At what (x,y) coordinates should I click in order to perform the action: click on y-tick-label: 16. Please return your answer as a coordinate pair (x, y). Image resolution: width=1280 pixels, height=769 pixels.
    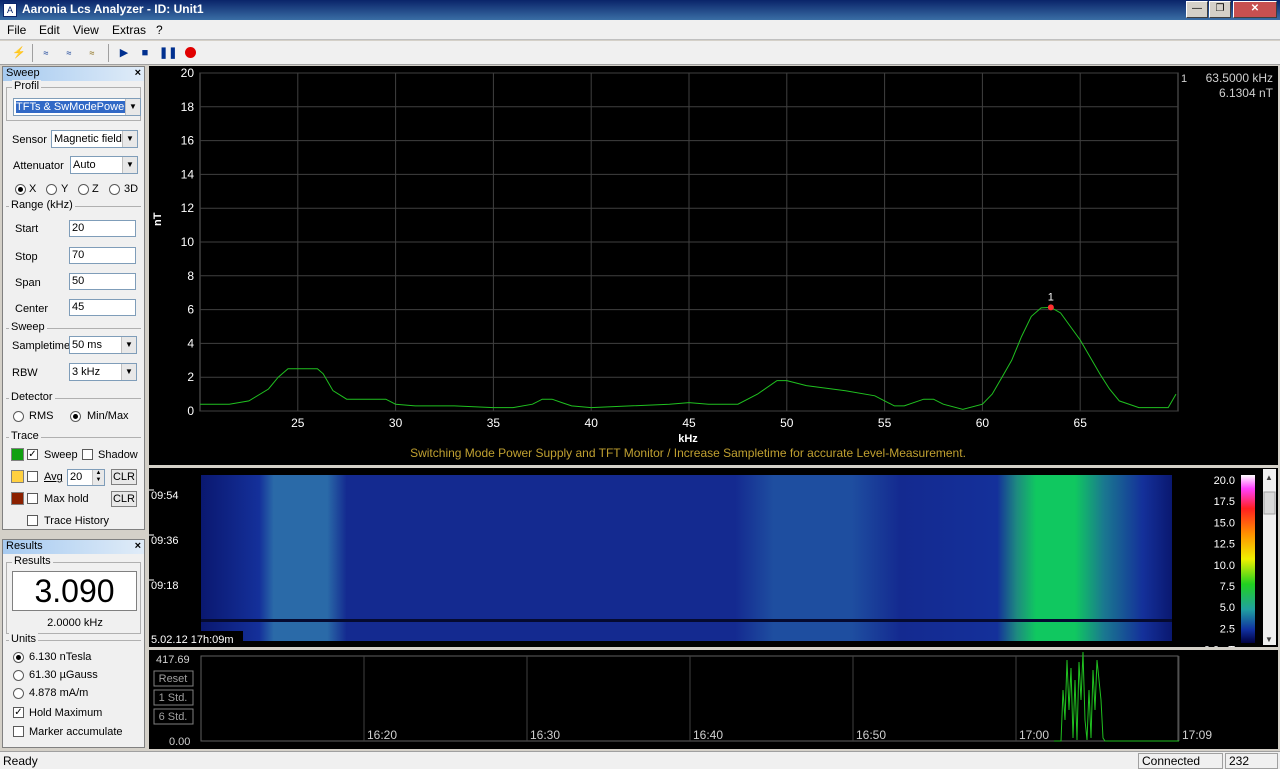
    Looking at the image, I should click on (188, 141).